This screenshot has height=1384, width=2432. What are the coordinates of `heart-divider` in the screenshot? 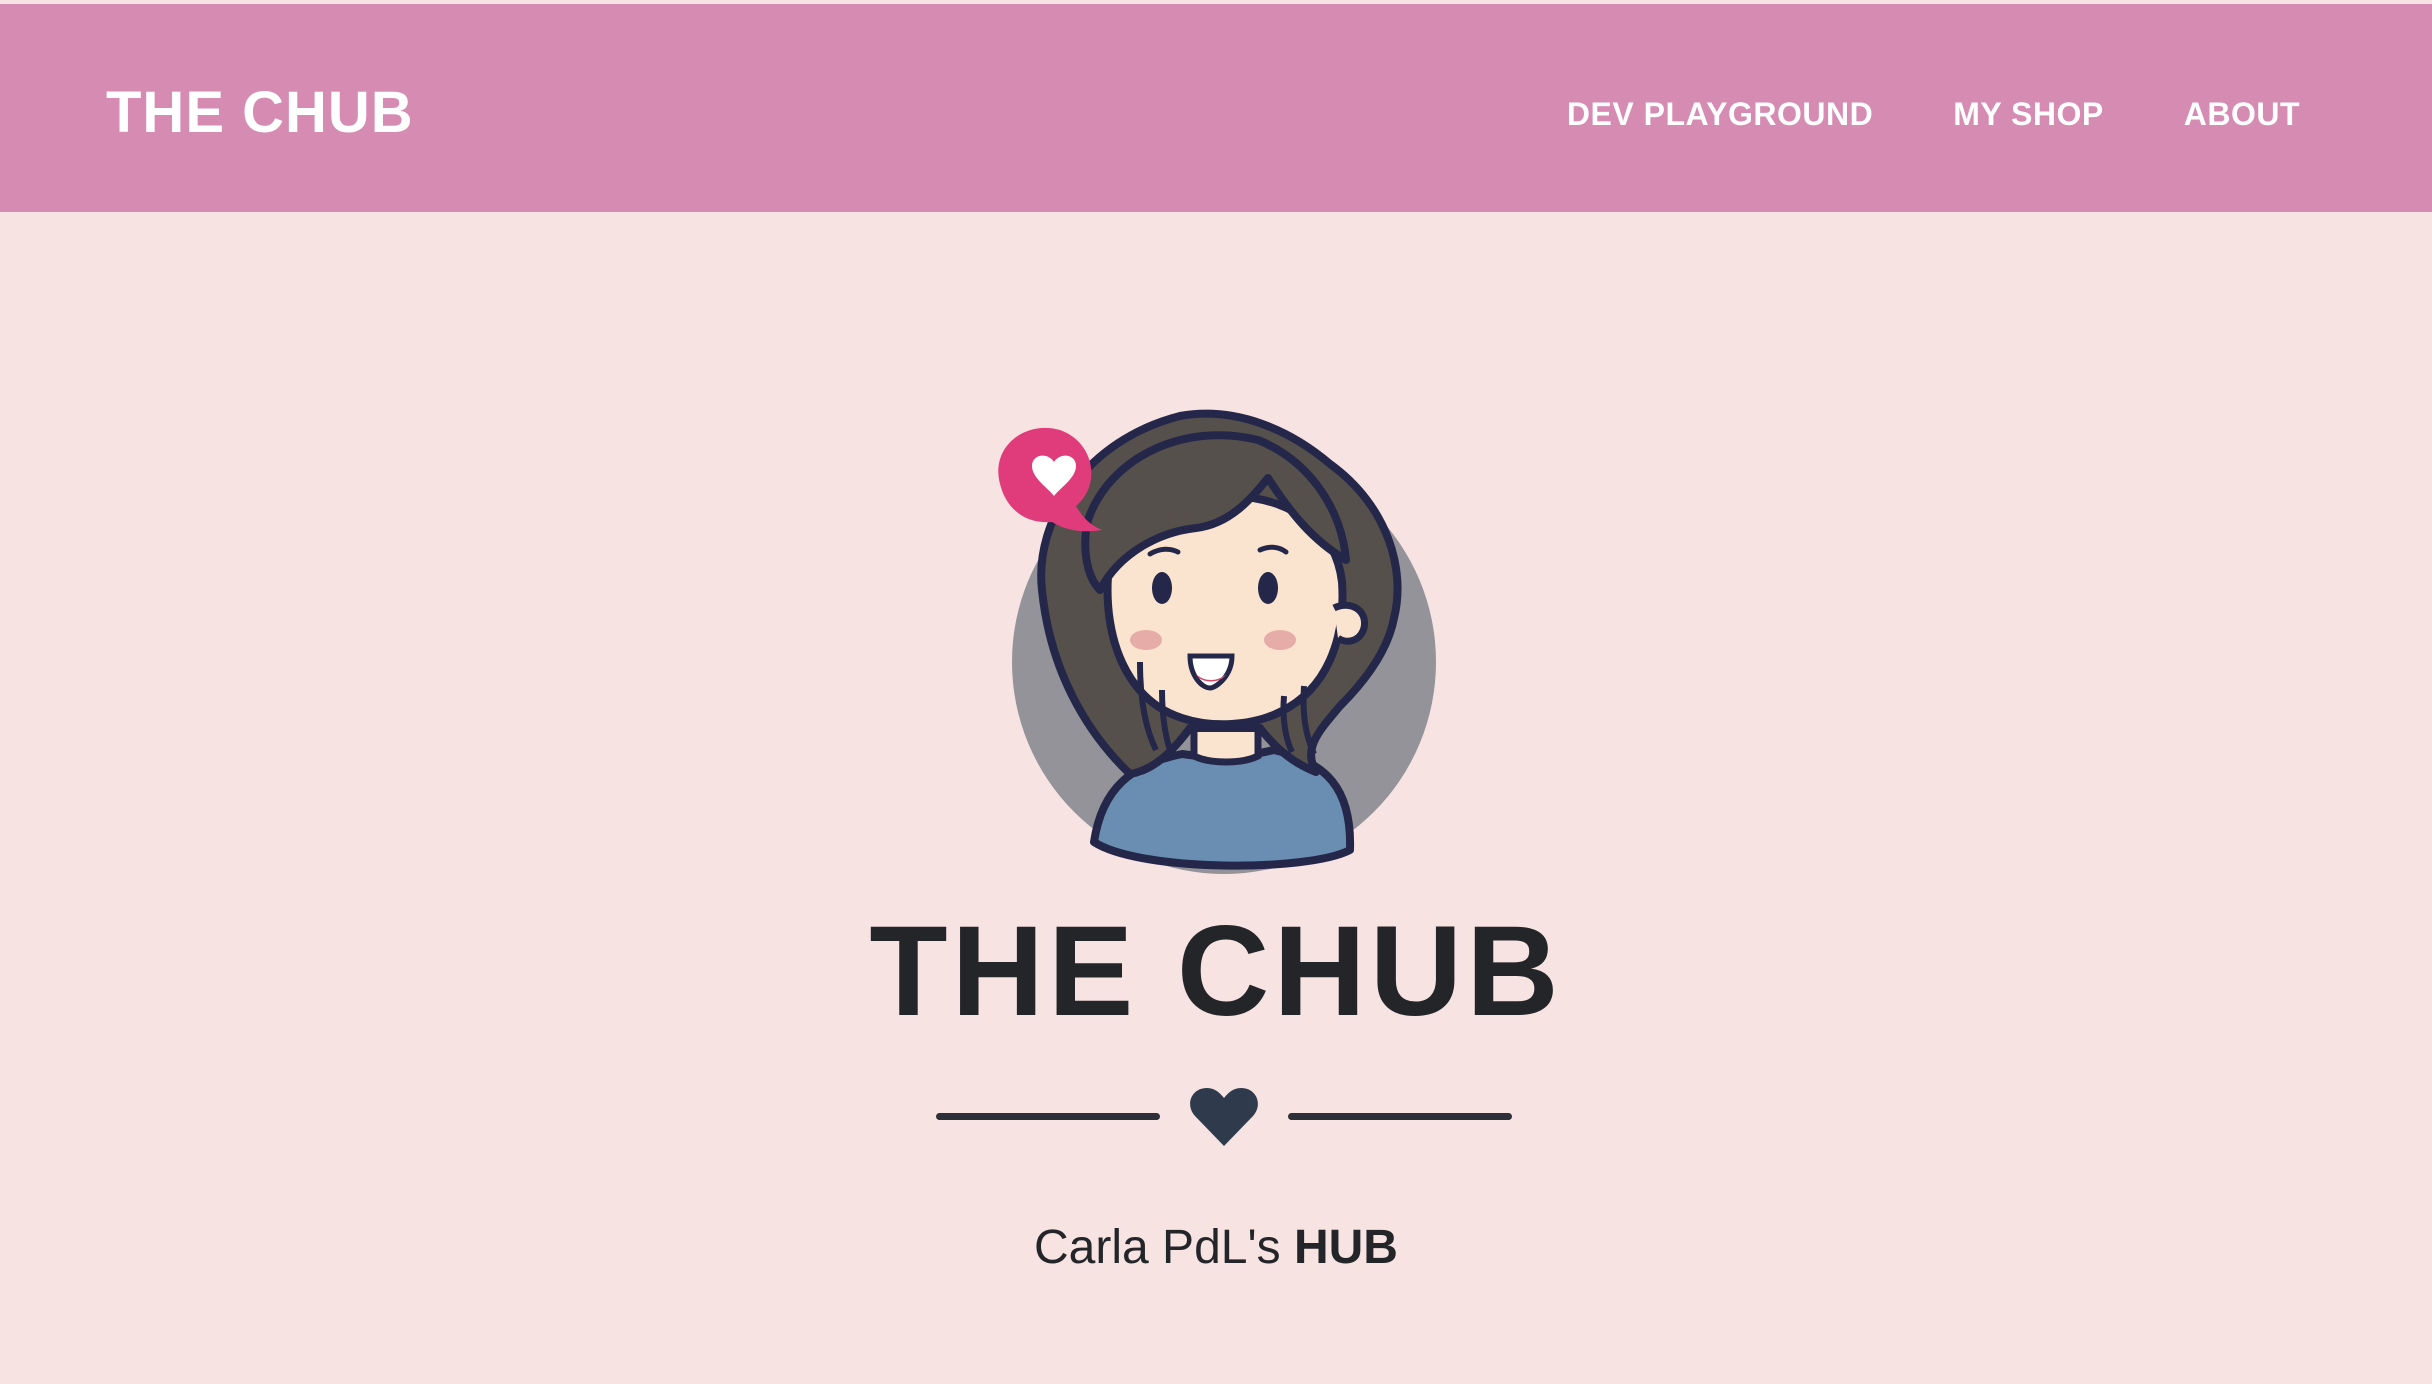 It's located at (1224, 1116).